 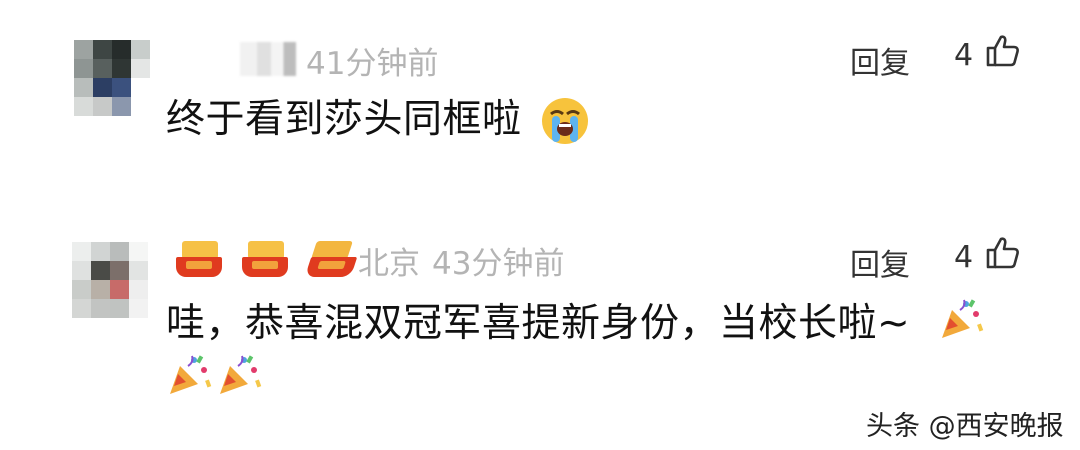 What do you see at coordinates (538, 323) in the screenshot?
I see `comment-text: 哇，恭喜混双冠军喜提新身份，当校长啦~` at bounding box center [538, 323].